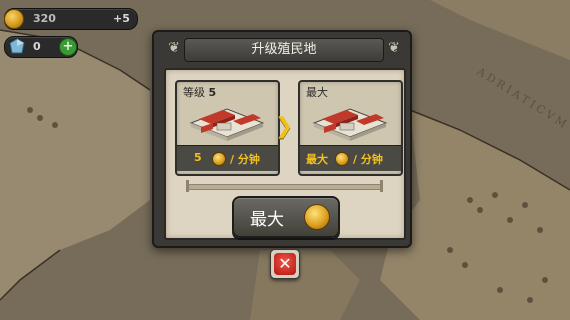 The image size is (570, 320). Describe the element at coordinates (368, 159) in the screenshot. I see `next-rate-unit: / 分钟` at that location.